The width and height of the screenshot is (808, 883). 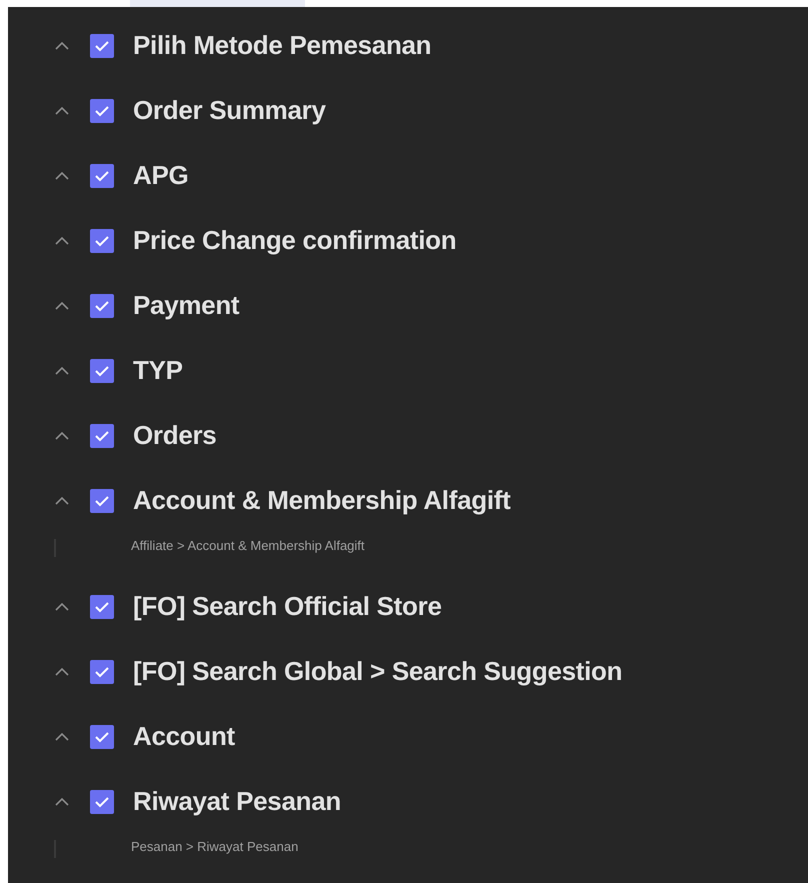 I want to click on item-title: [FO] Search Global > Search Suggestion, so click(x=377, y=671).